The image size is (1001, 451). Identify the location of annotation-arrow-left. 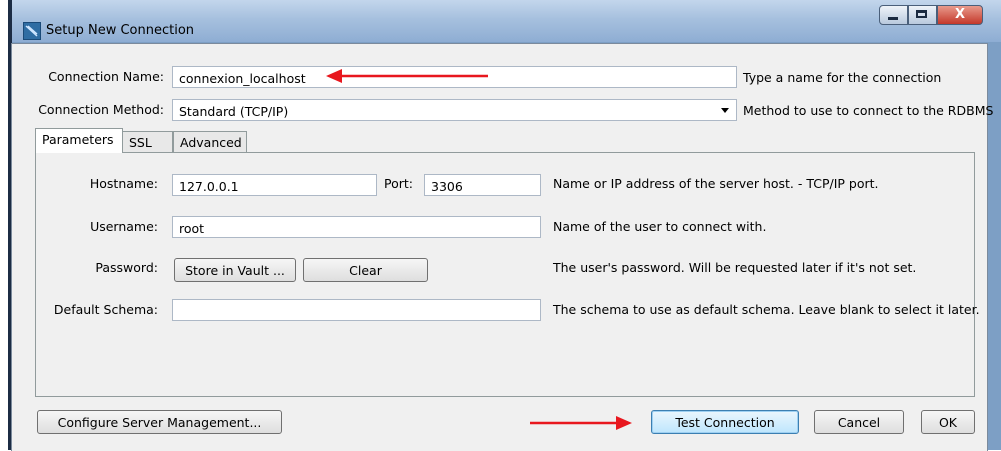
(407, 76).